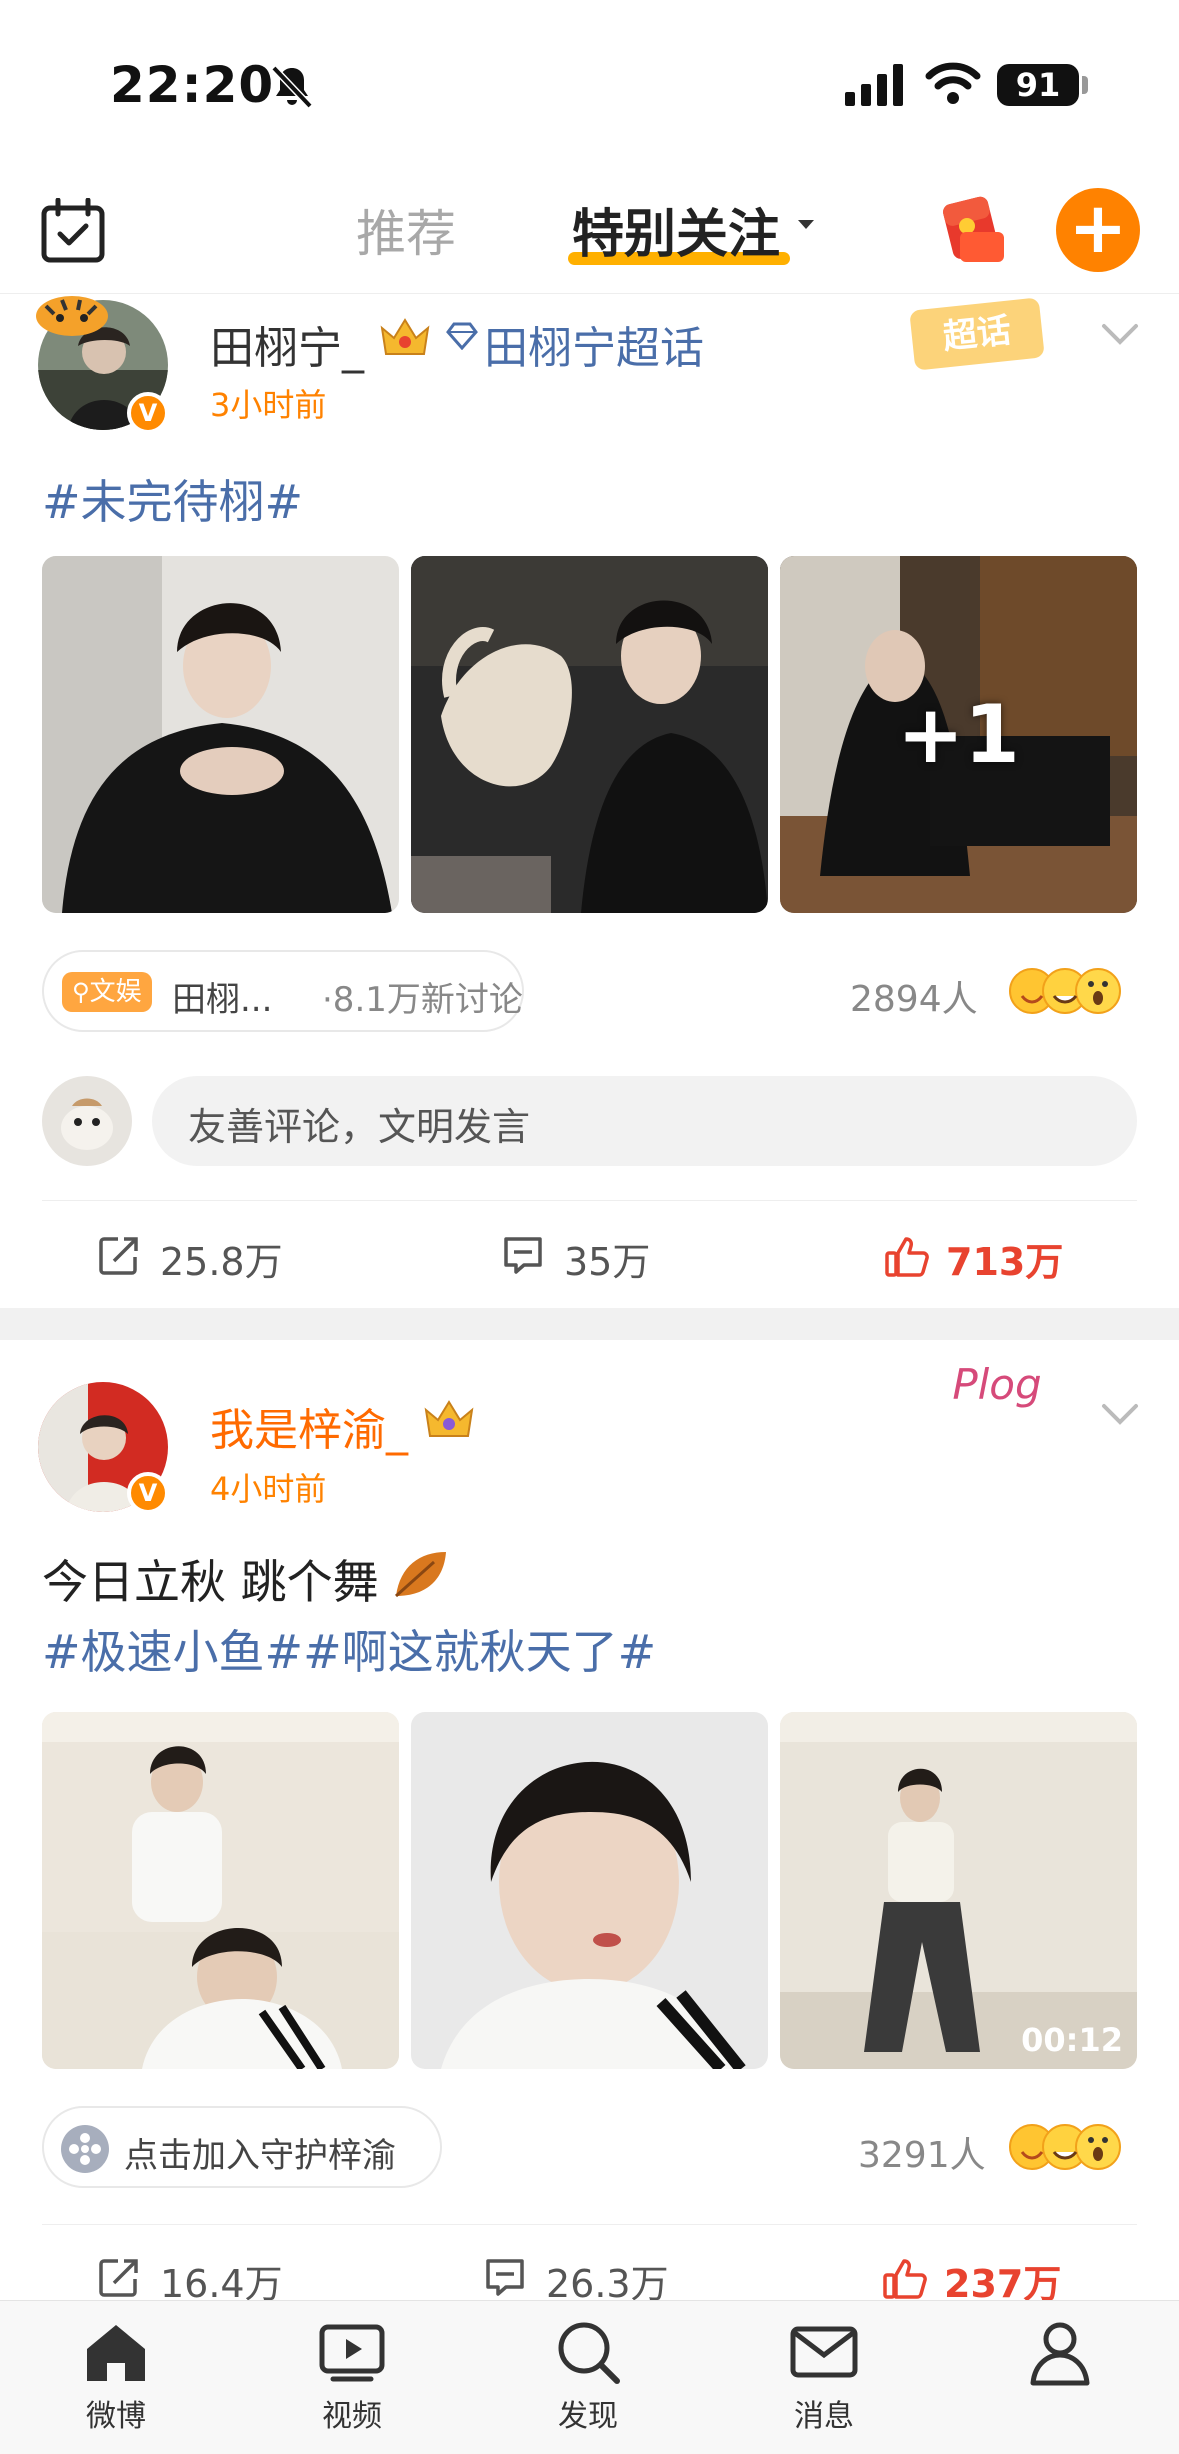 Image resolution: width=1179 pixels, height=2454 pixels. What do you see at coordinates (676, 229) in the screenshot?
I see `tab-special-follow: 特别关注` at bounding box center [676, 229].